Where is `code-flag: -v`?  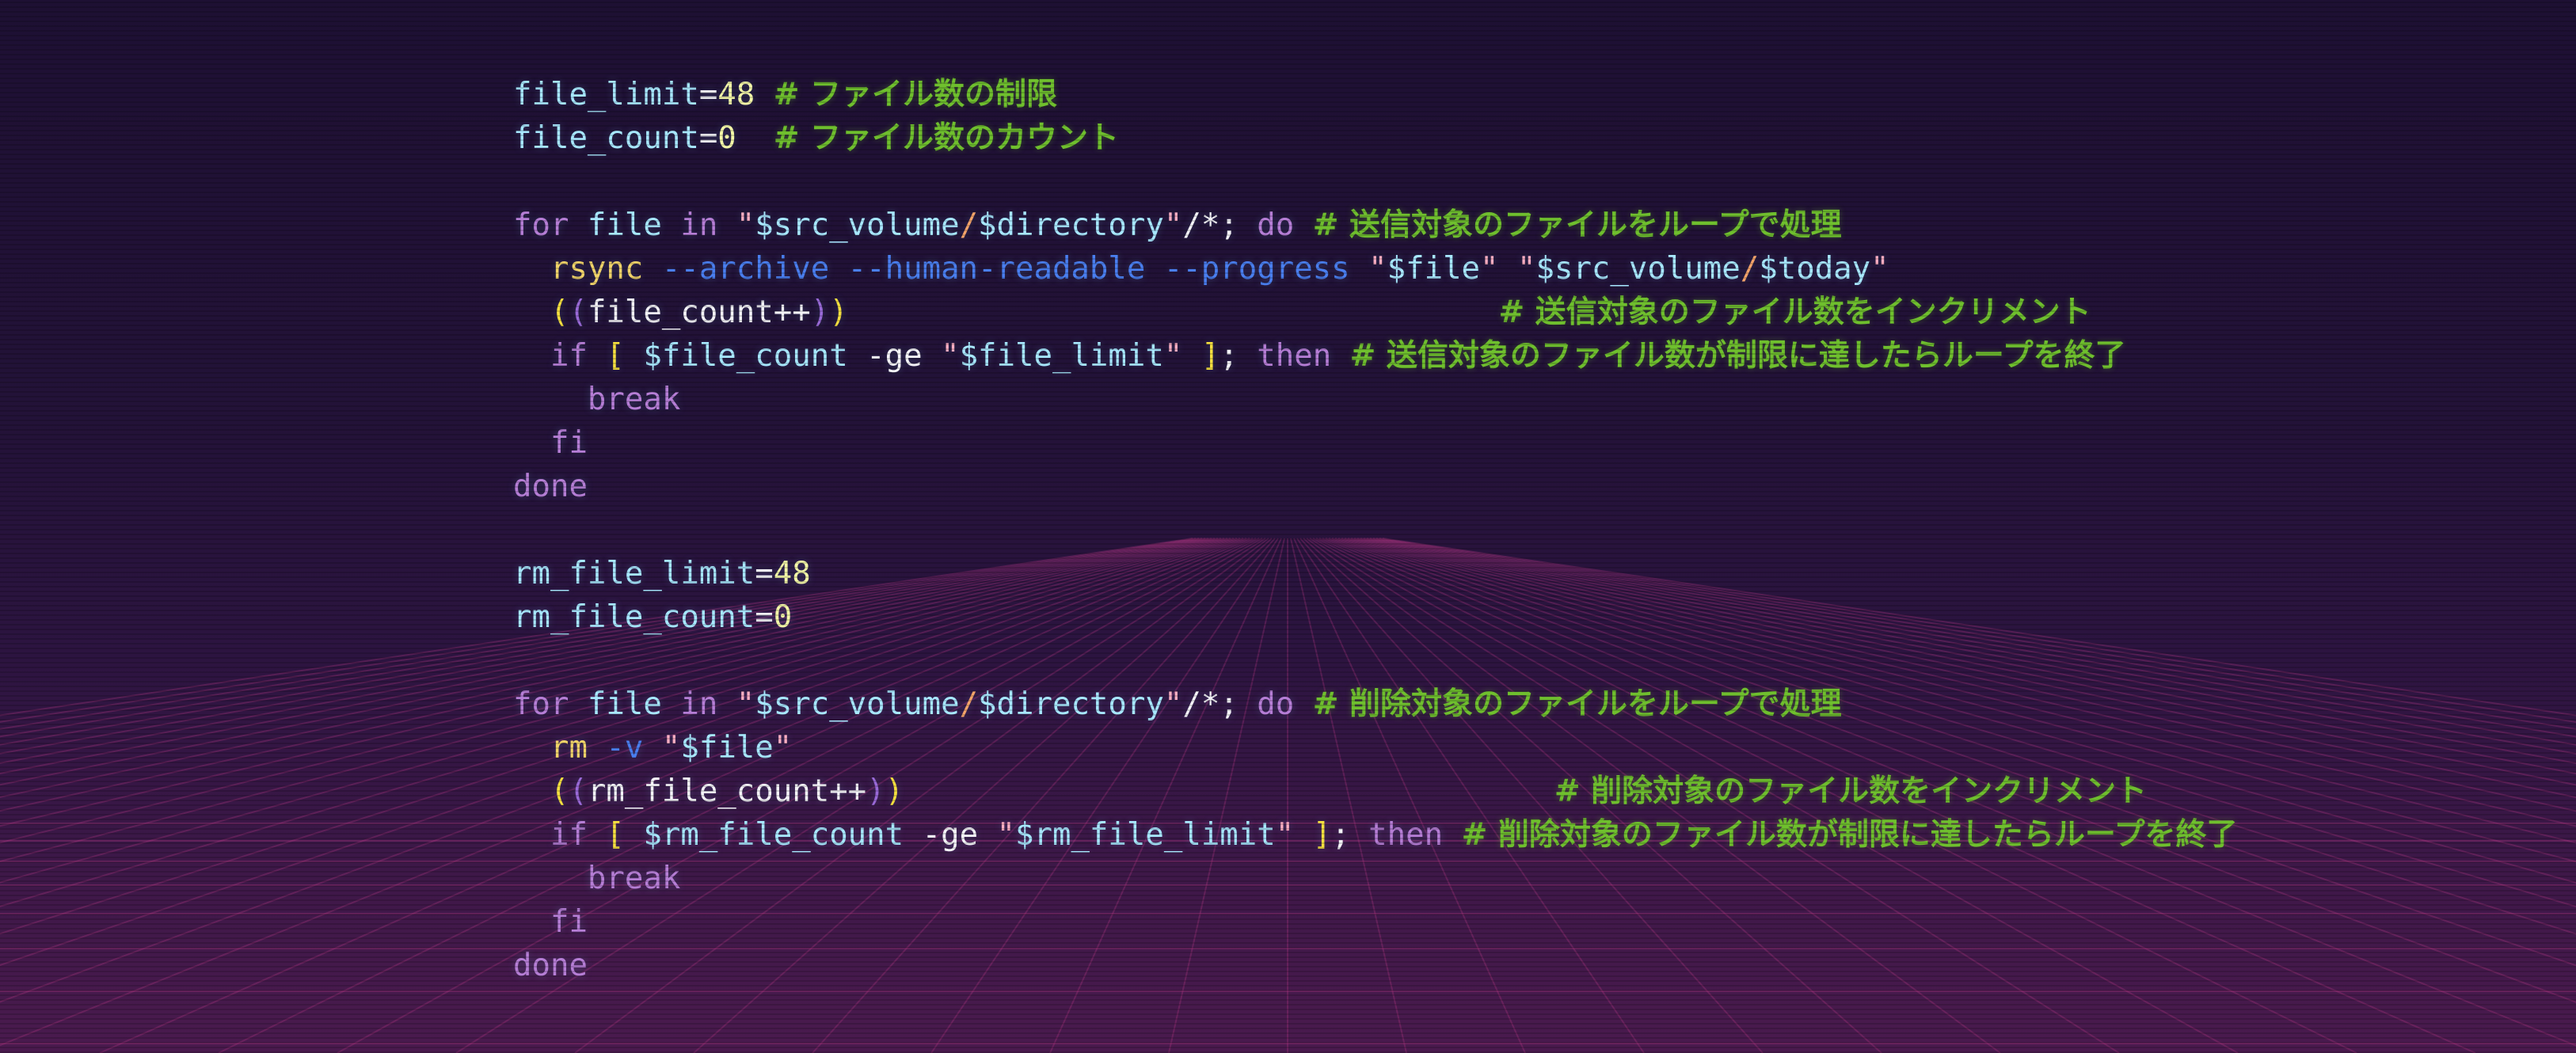 code-flag: -v is located at coordinates (625, 748).